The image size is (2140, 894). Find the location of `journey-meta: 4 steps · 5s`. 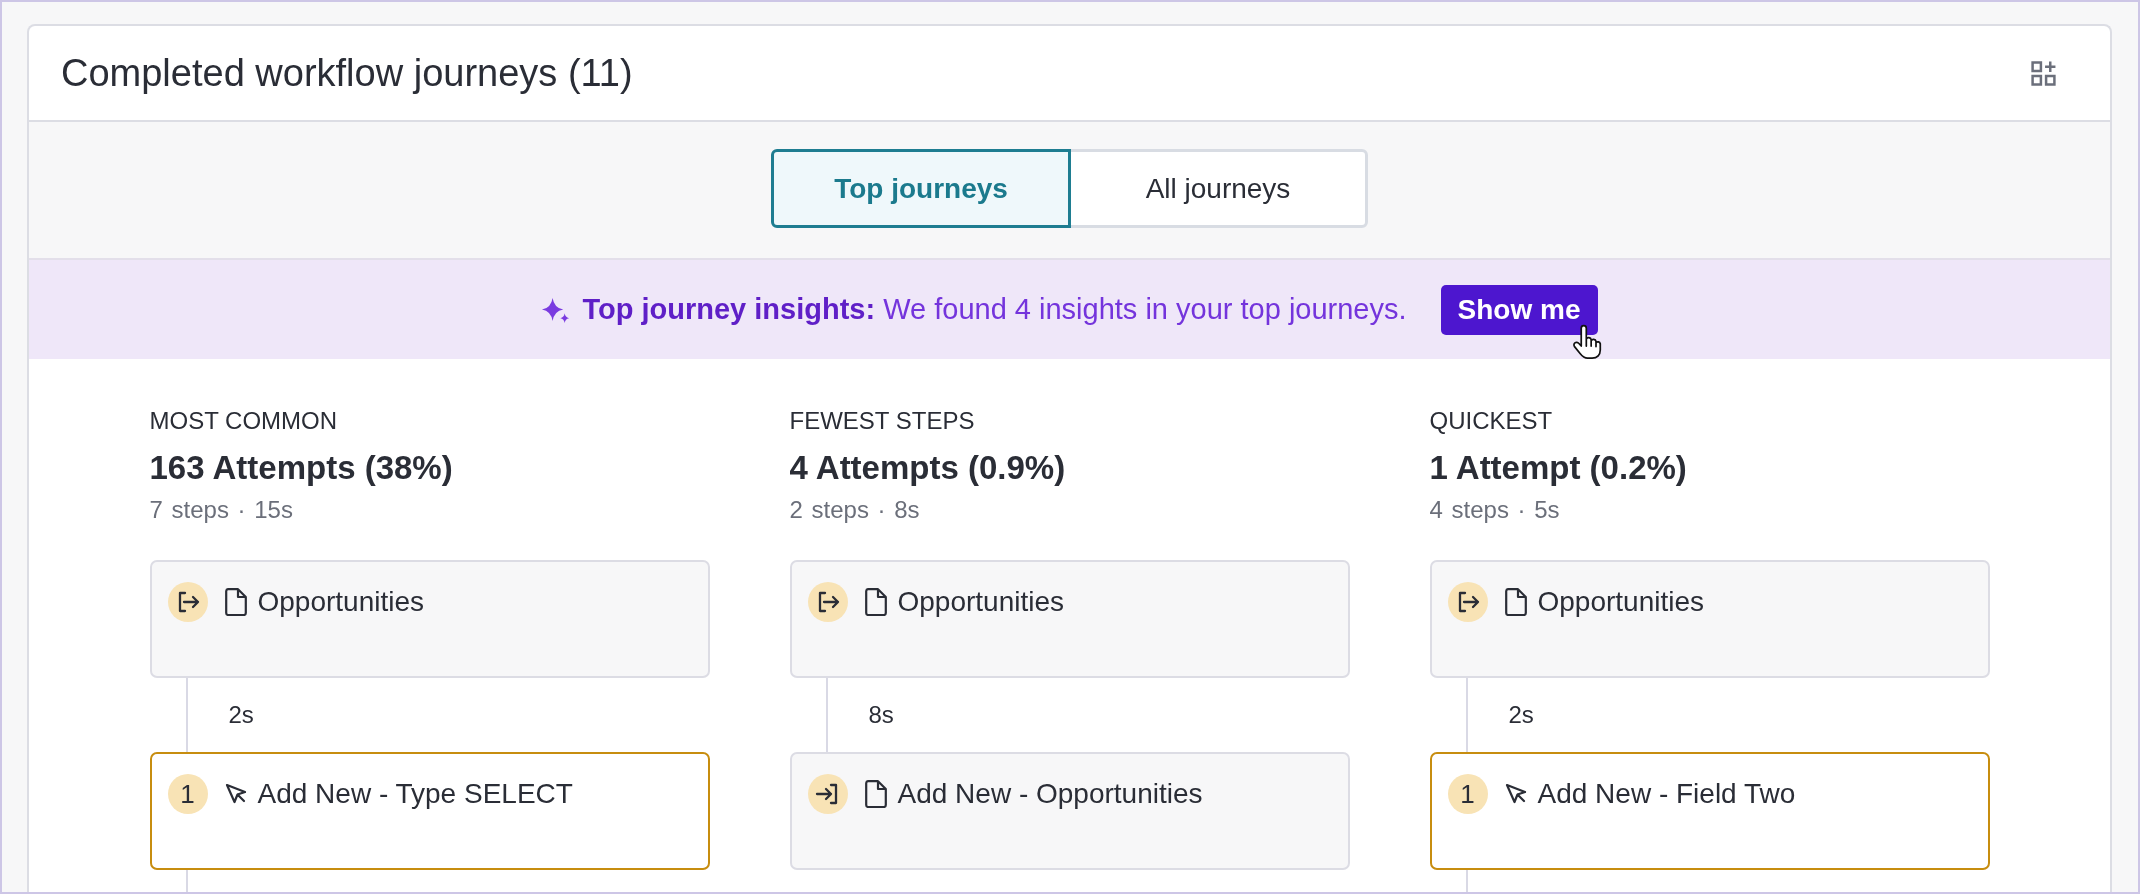

journey-meta: 4 steps · 5s is located at coordinates (1494, 509).